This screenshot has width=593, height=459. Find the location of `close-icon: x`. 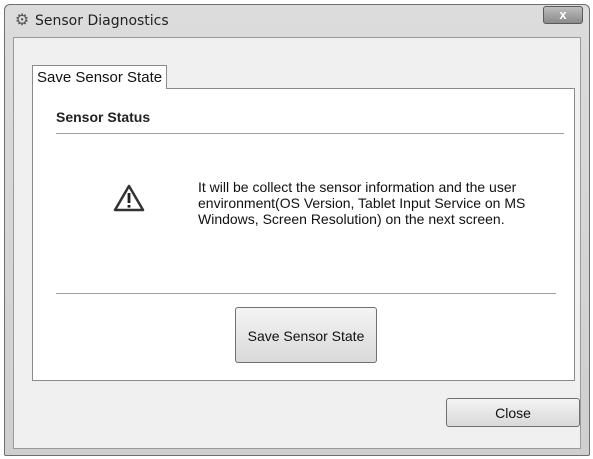

close-icon: x is located at coordinates (563, 14).